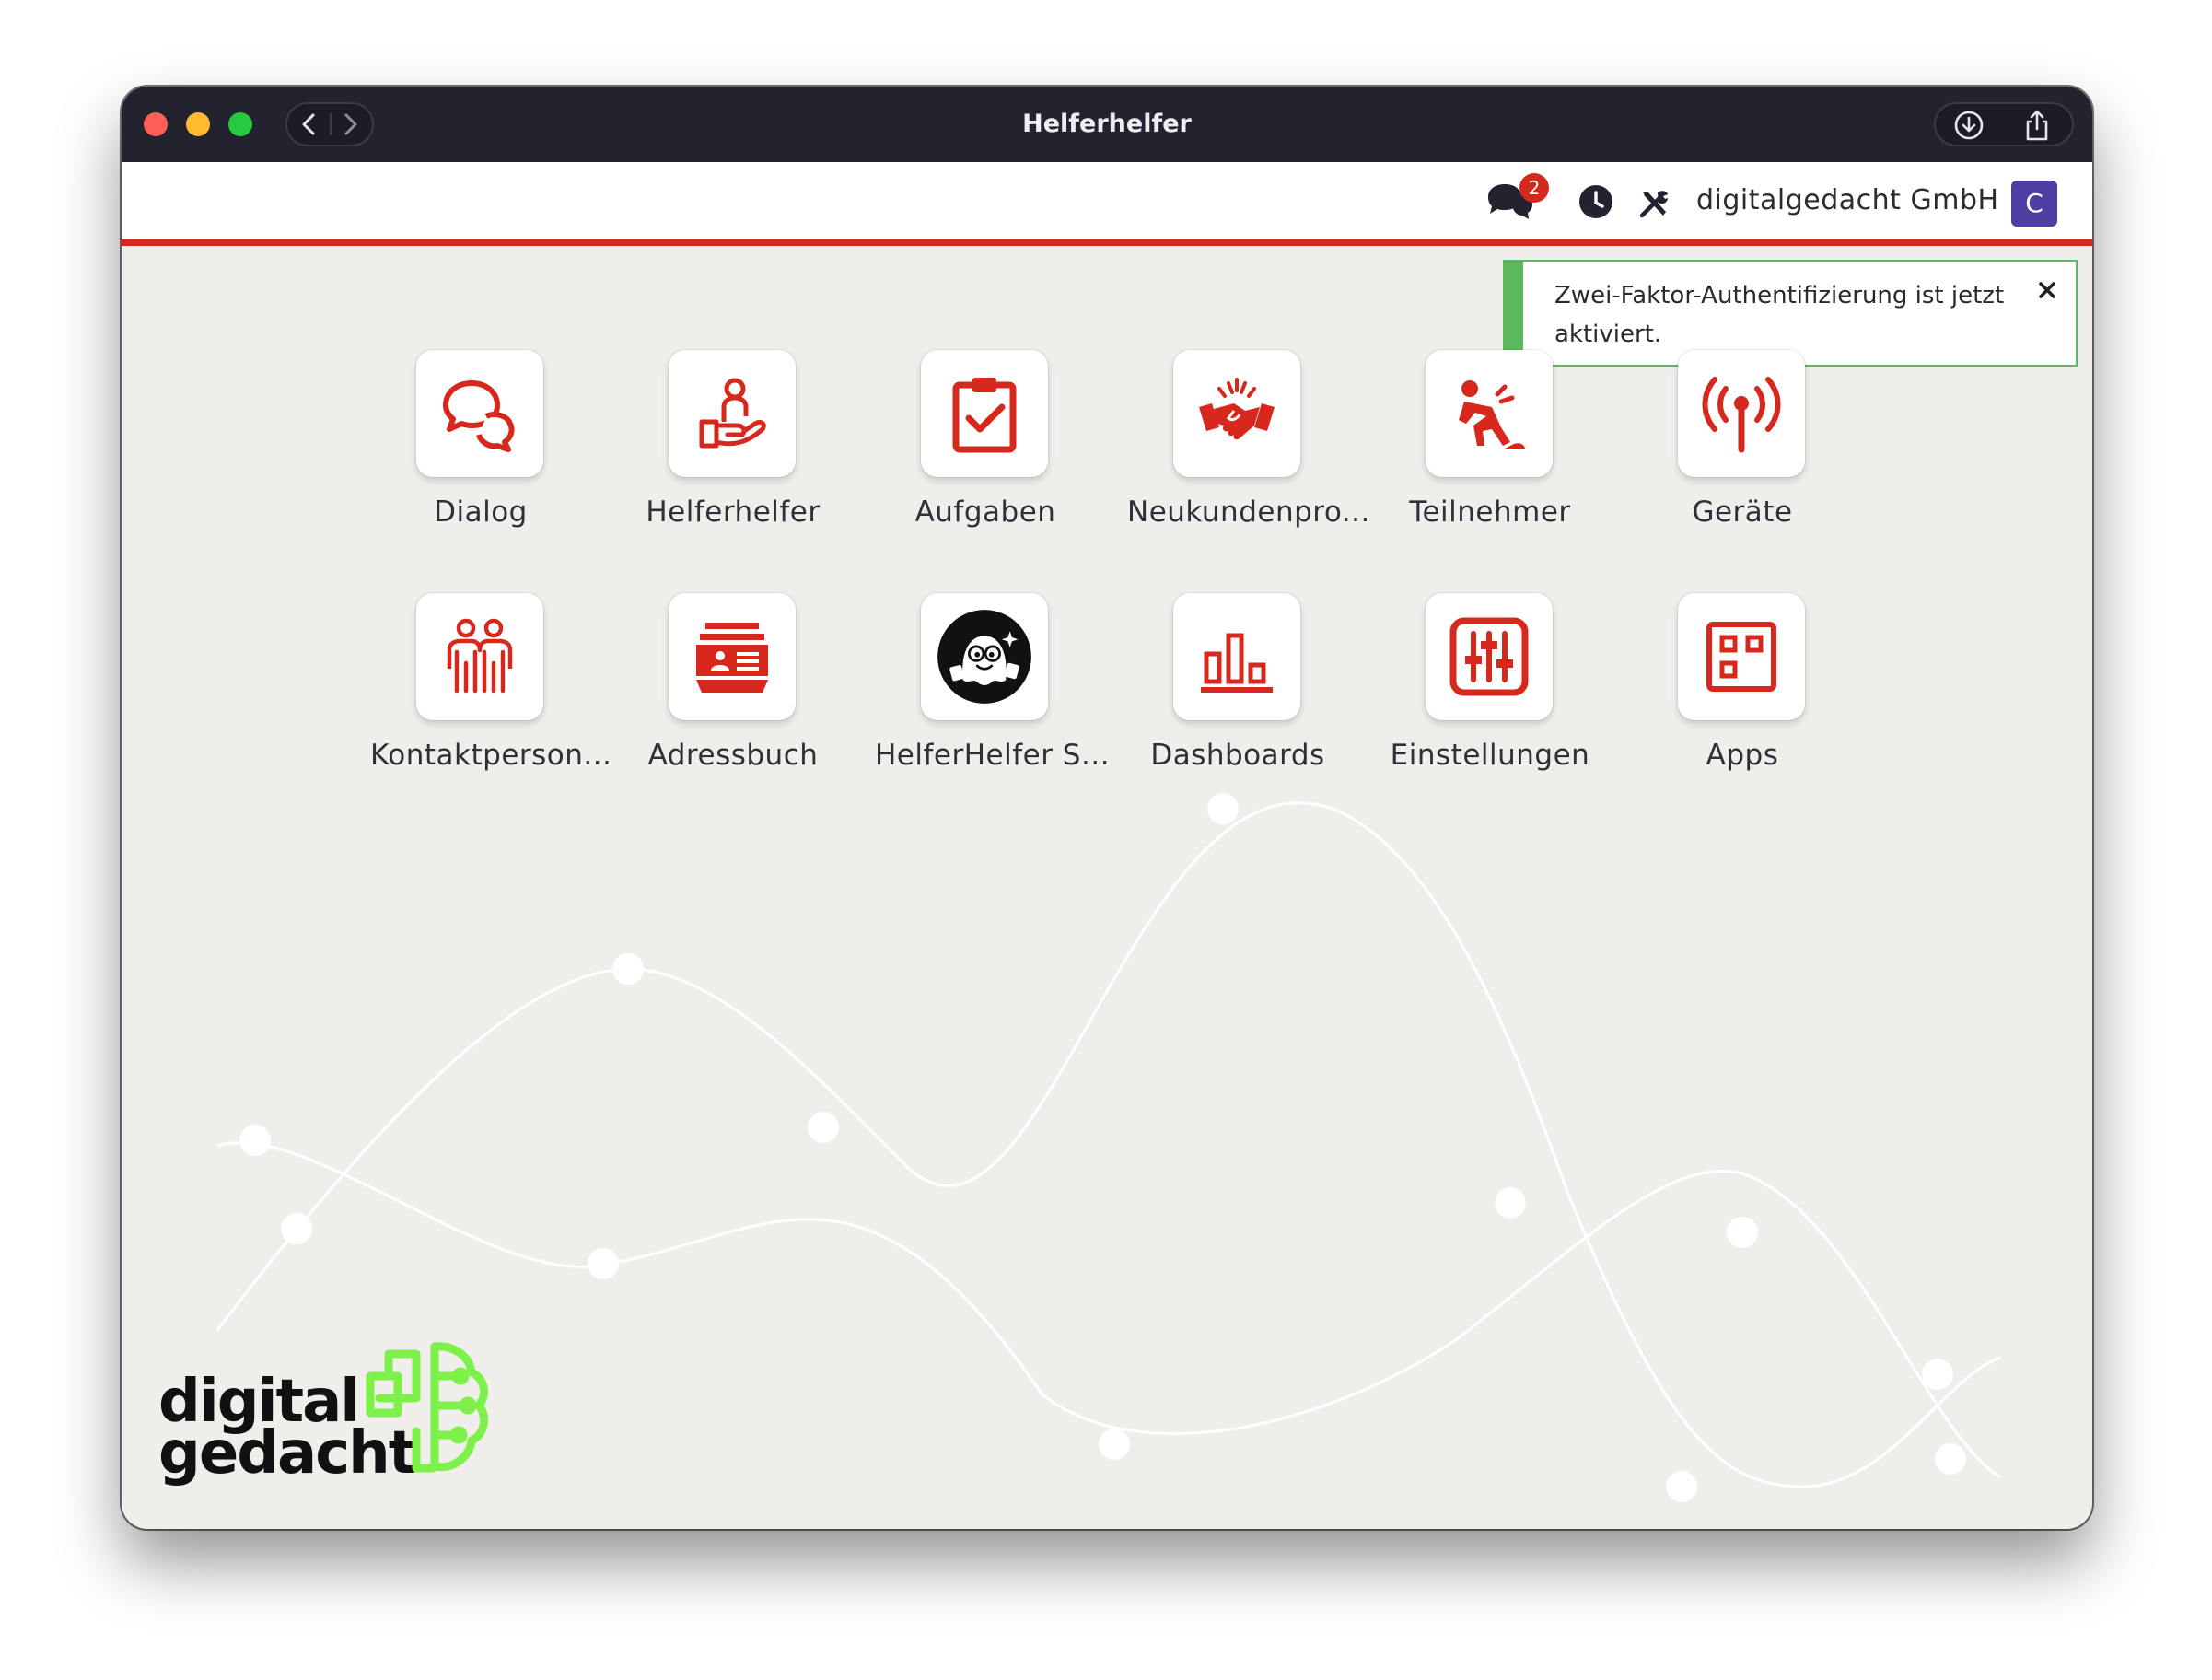  I want to click on app-label: Dialog, so click(481, 512).